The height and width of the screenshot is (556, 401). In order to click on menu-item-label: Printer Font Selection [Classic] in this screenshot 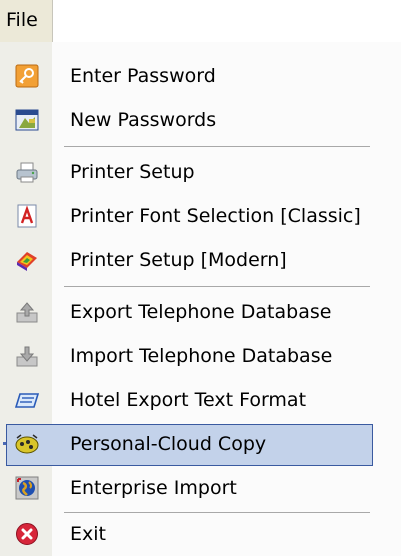, I will do `click(215, 216)`.